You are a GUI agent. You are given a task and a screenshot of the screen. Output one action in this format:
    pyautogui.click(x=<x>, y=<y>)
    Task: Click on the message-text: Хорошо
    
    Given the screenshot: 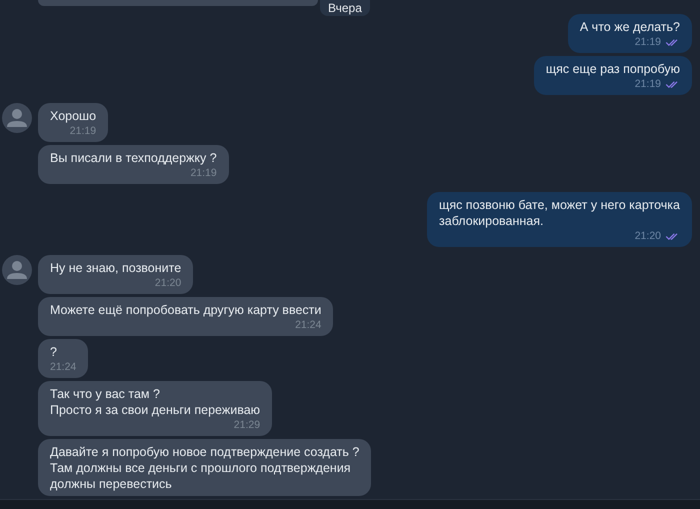 What is the action you would take?
    pyautogui.click(x=73, y=116)
    